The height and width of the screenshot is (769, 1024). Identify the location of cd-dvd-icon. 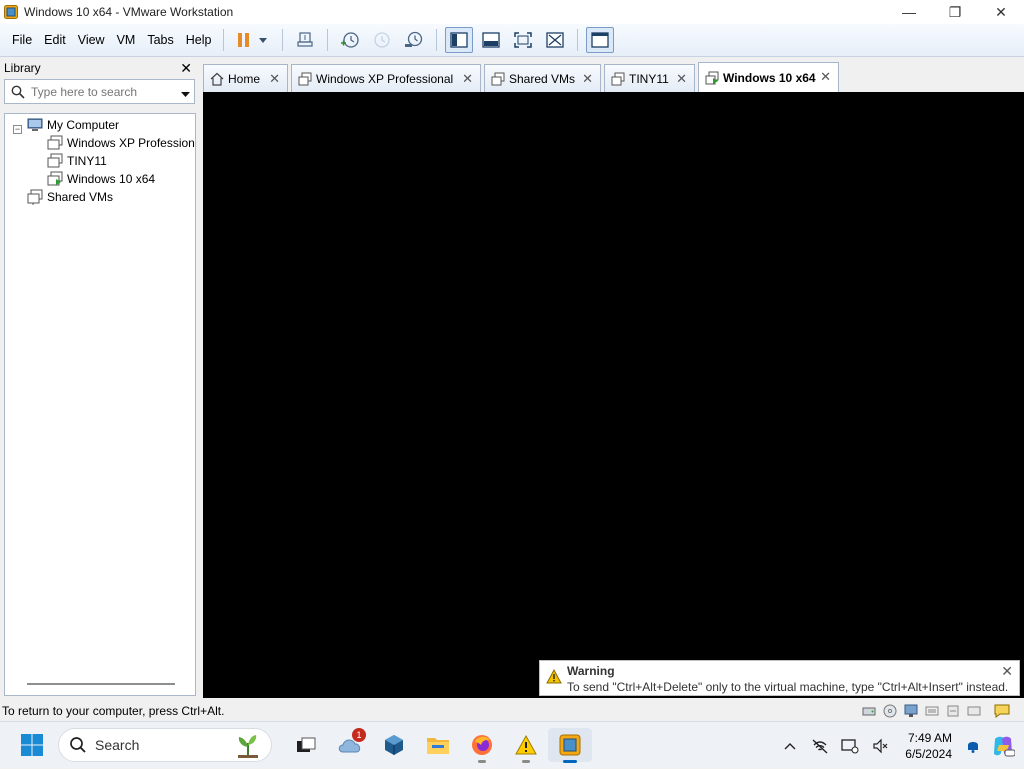
(890, 711).